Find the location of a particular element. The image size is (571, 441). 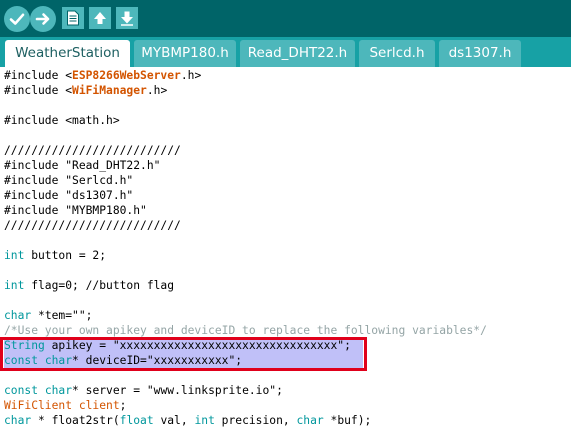

code-line: #include "ds1307.h" is located at coordinates (68, 195).